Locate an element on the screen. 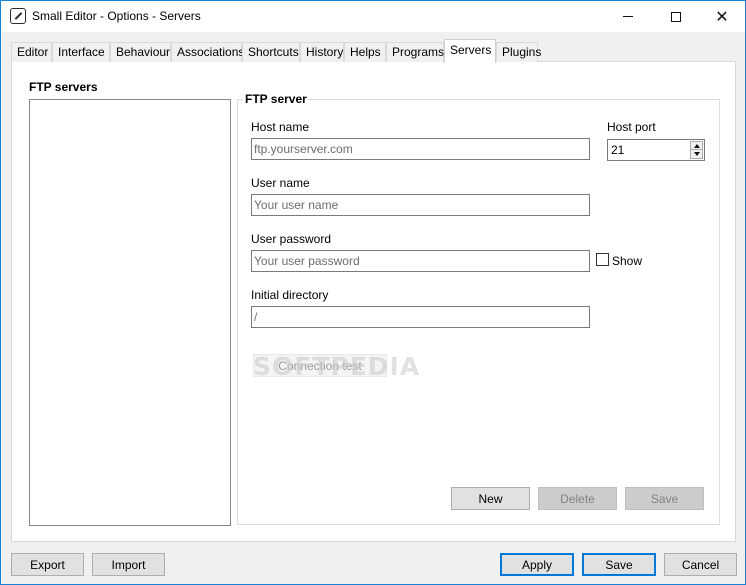 Image resolution: width=746 pixels, height=585 pixels. initial-directory-input is located at coordinates (420, 317).